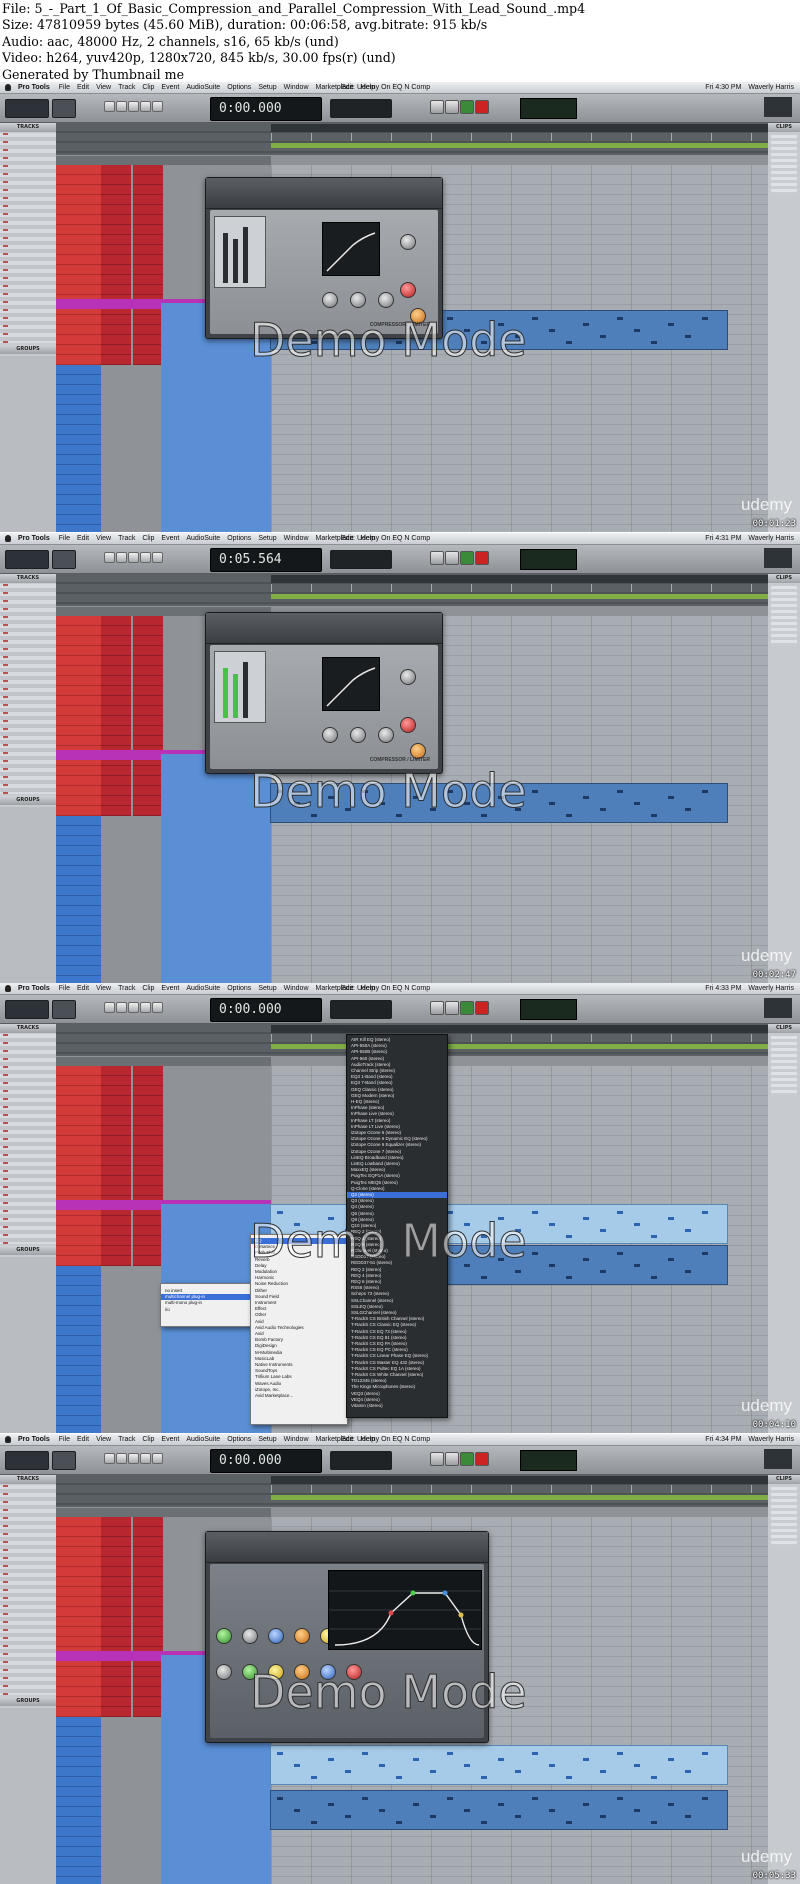 This screenshot has width=800, height=1884. I want to click on ratio-knob, so click(408, 242).